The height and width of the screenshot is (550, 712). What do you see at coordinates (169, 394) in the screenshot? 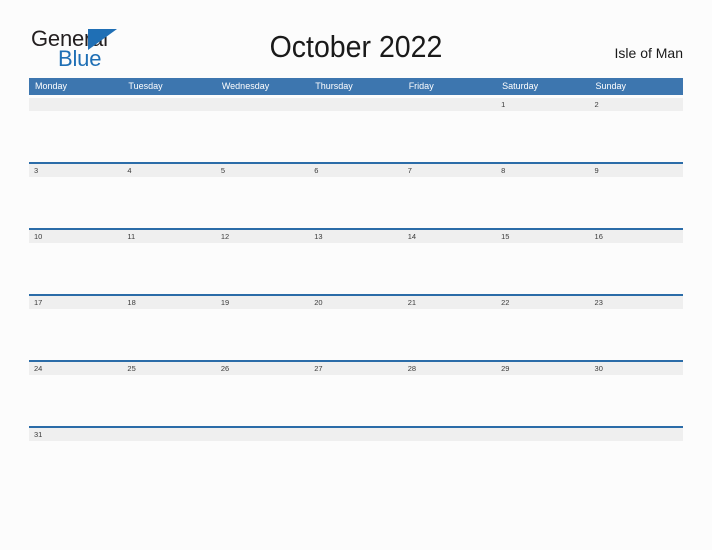
I see `day-cell: 25` at bounding box center [169, 394].